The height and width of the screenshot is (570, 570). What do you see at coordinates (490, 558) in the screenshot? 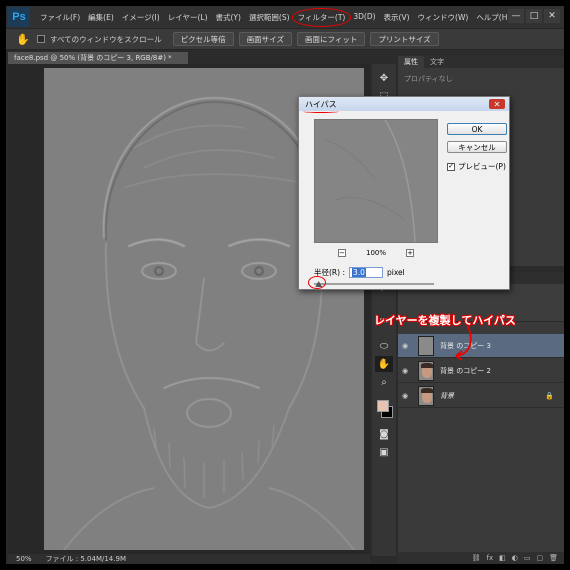
I see `fx-icon: fx` at bounding box center [490, 558].